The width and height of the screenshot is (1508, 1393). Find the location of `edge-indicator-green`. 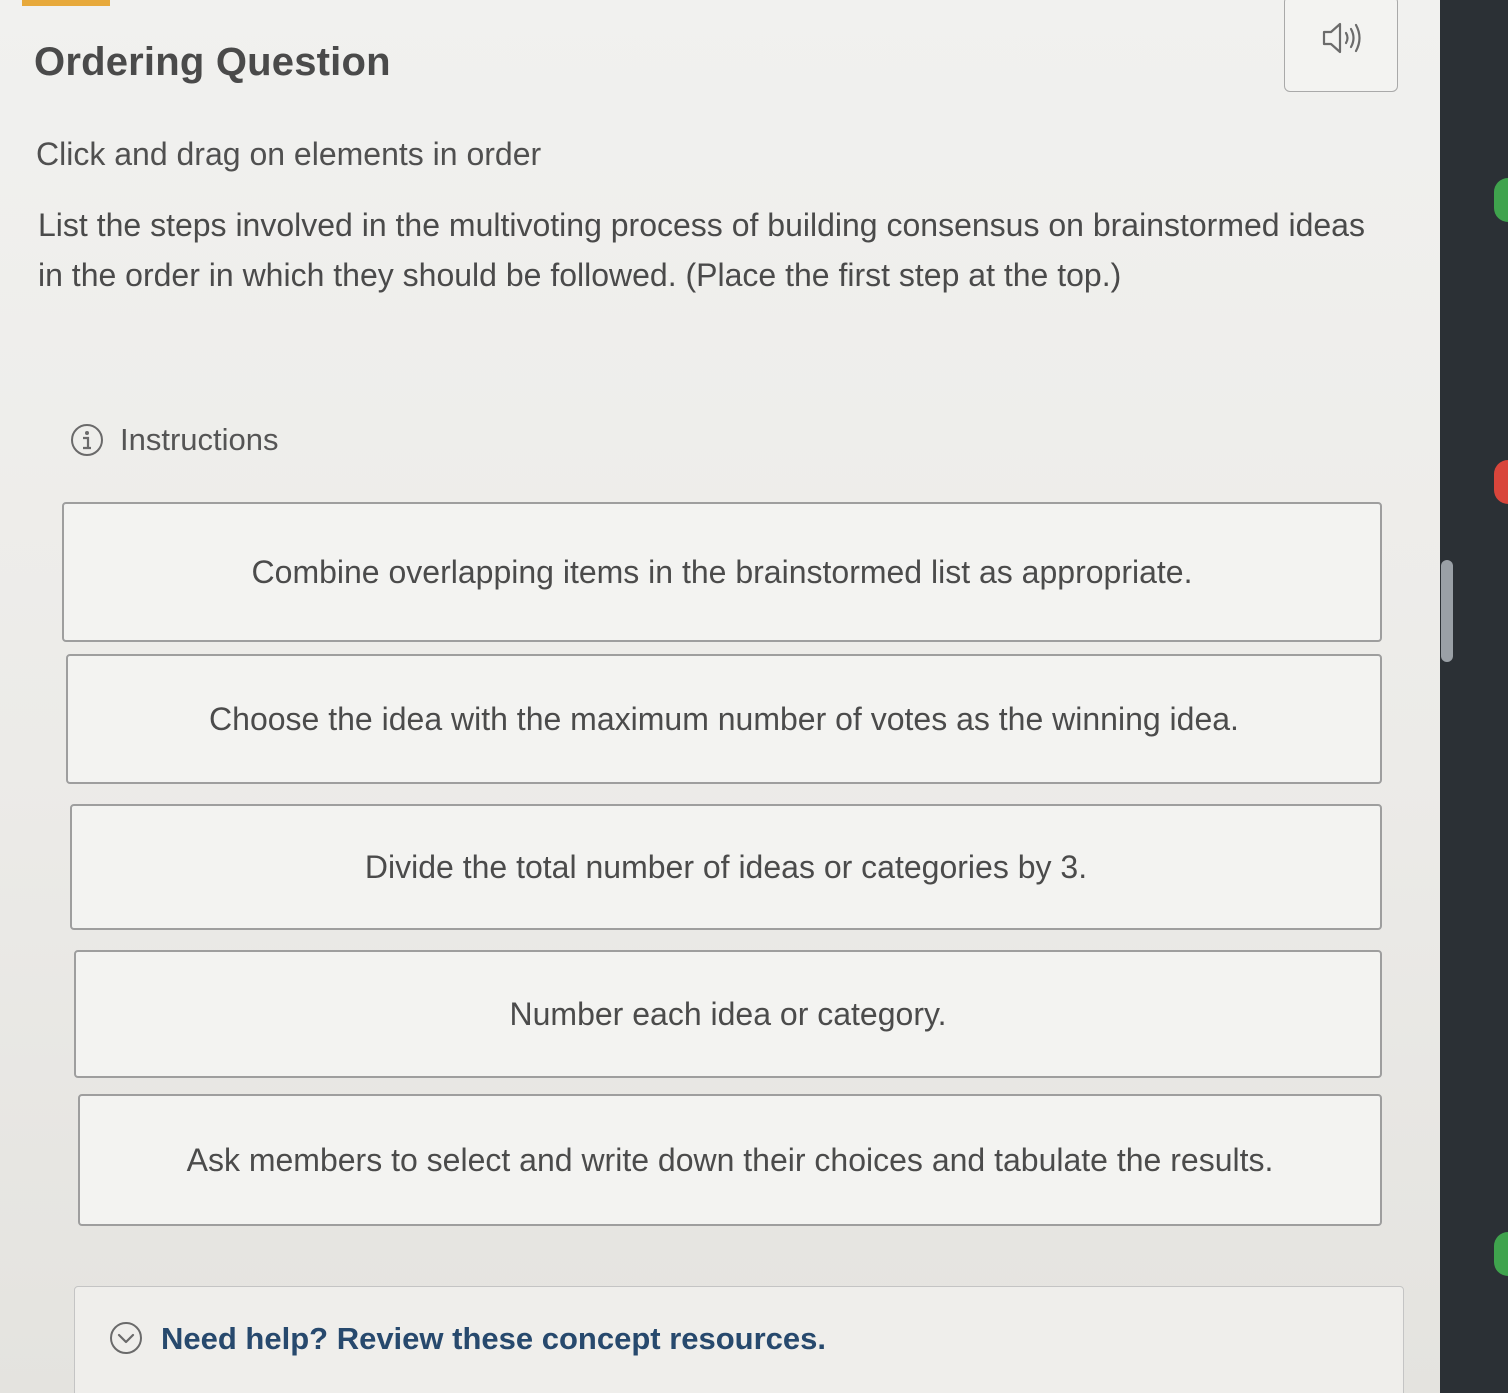

edge-indicator-green is located at coordinates (1501, 200).